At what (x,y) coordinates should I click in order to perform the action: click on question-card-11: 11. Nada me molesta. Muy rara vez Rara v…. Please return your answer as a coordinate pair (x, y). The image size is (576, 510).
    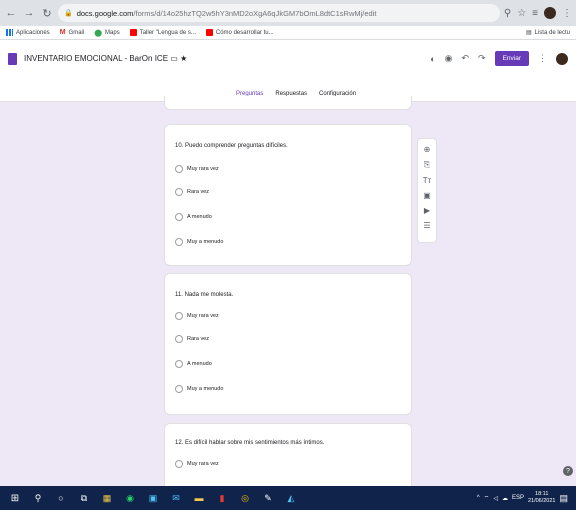
    Looking at the image, I should click on (288, 344).